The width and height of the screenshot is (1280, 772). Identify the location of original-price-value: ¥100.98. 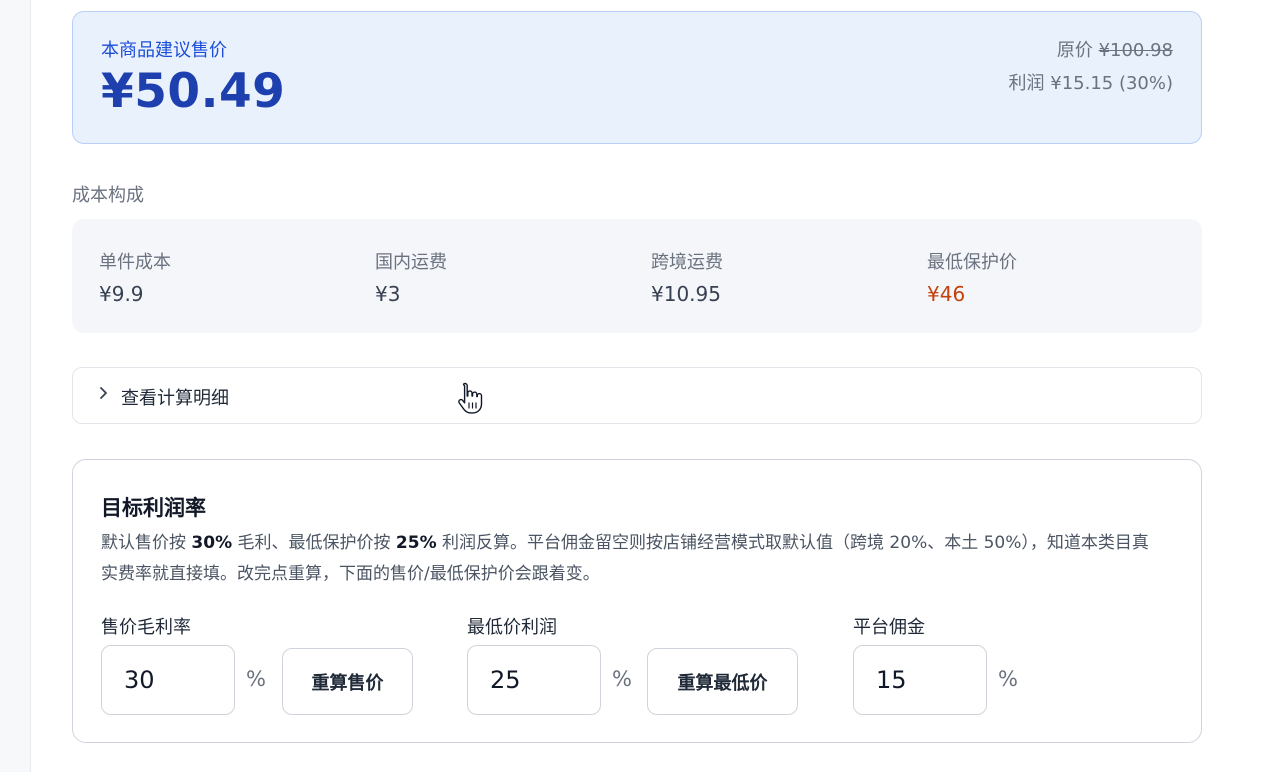
(1135, 50).